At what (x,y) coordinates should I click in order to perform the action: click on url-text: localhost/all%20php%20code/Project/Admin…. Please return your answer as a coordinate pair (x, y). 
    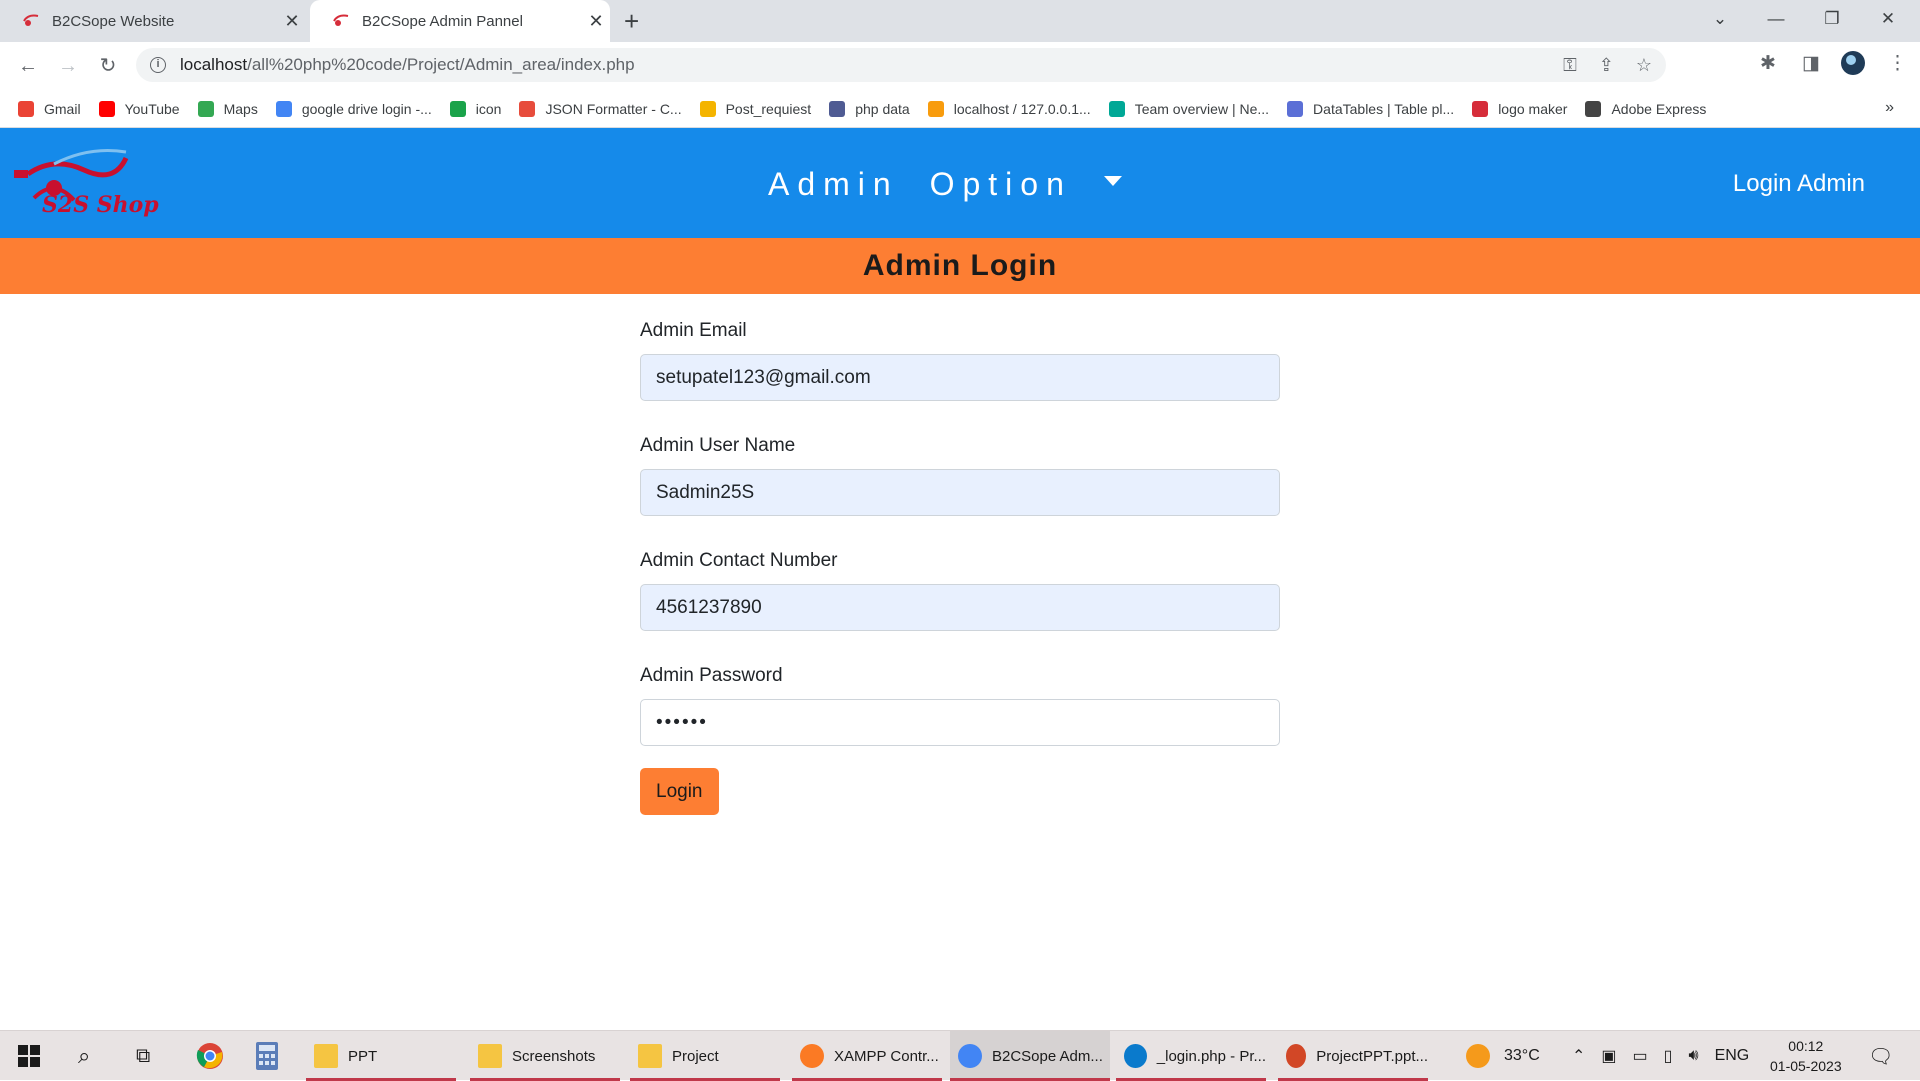
    Looking at the image, I should click on (407, 65).